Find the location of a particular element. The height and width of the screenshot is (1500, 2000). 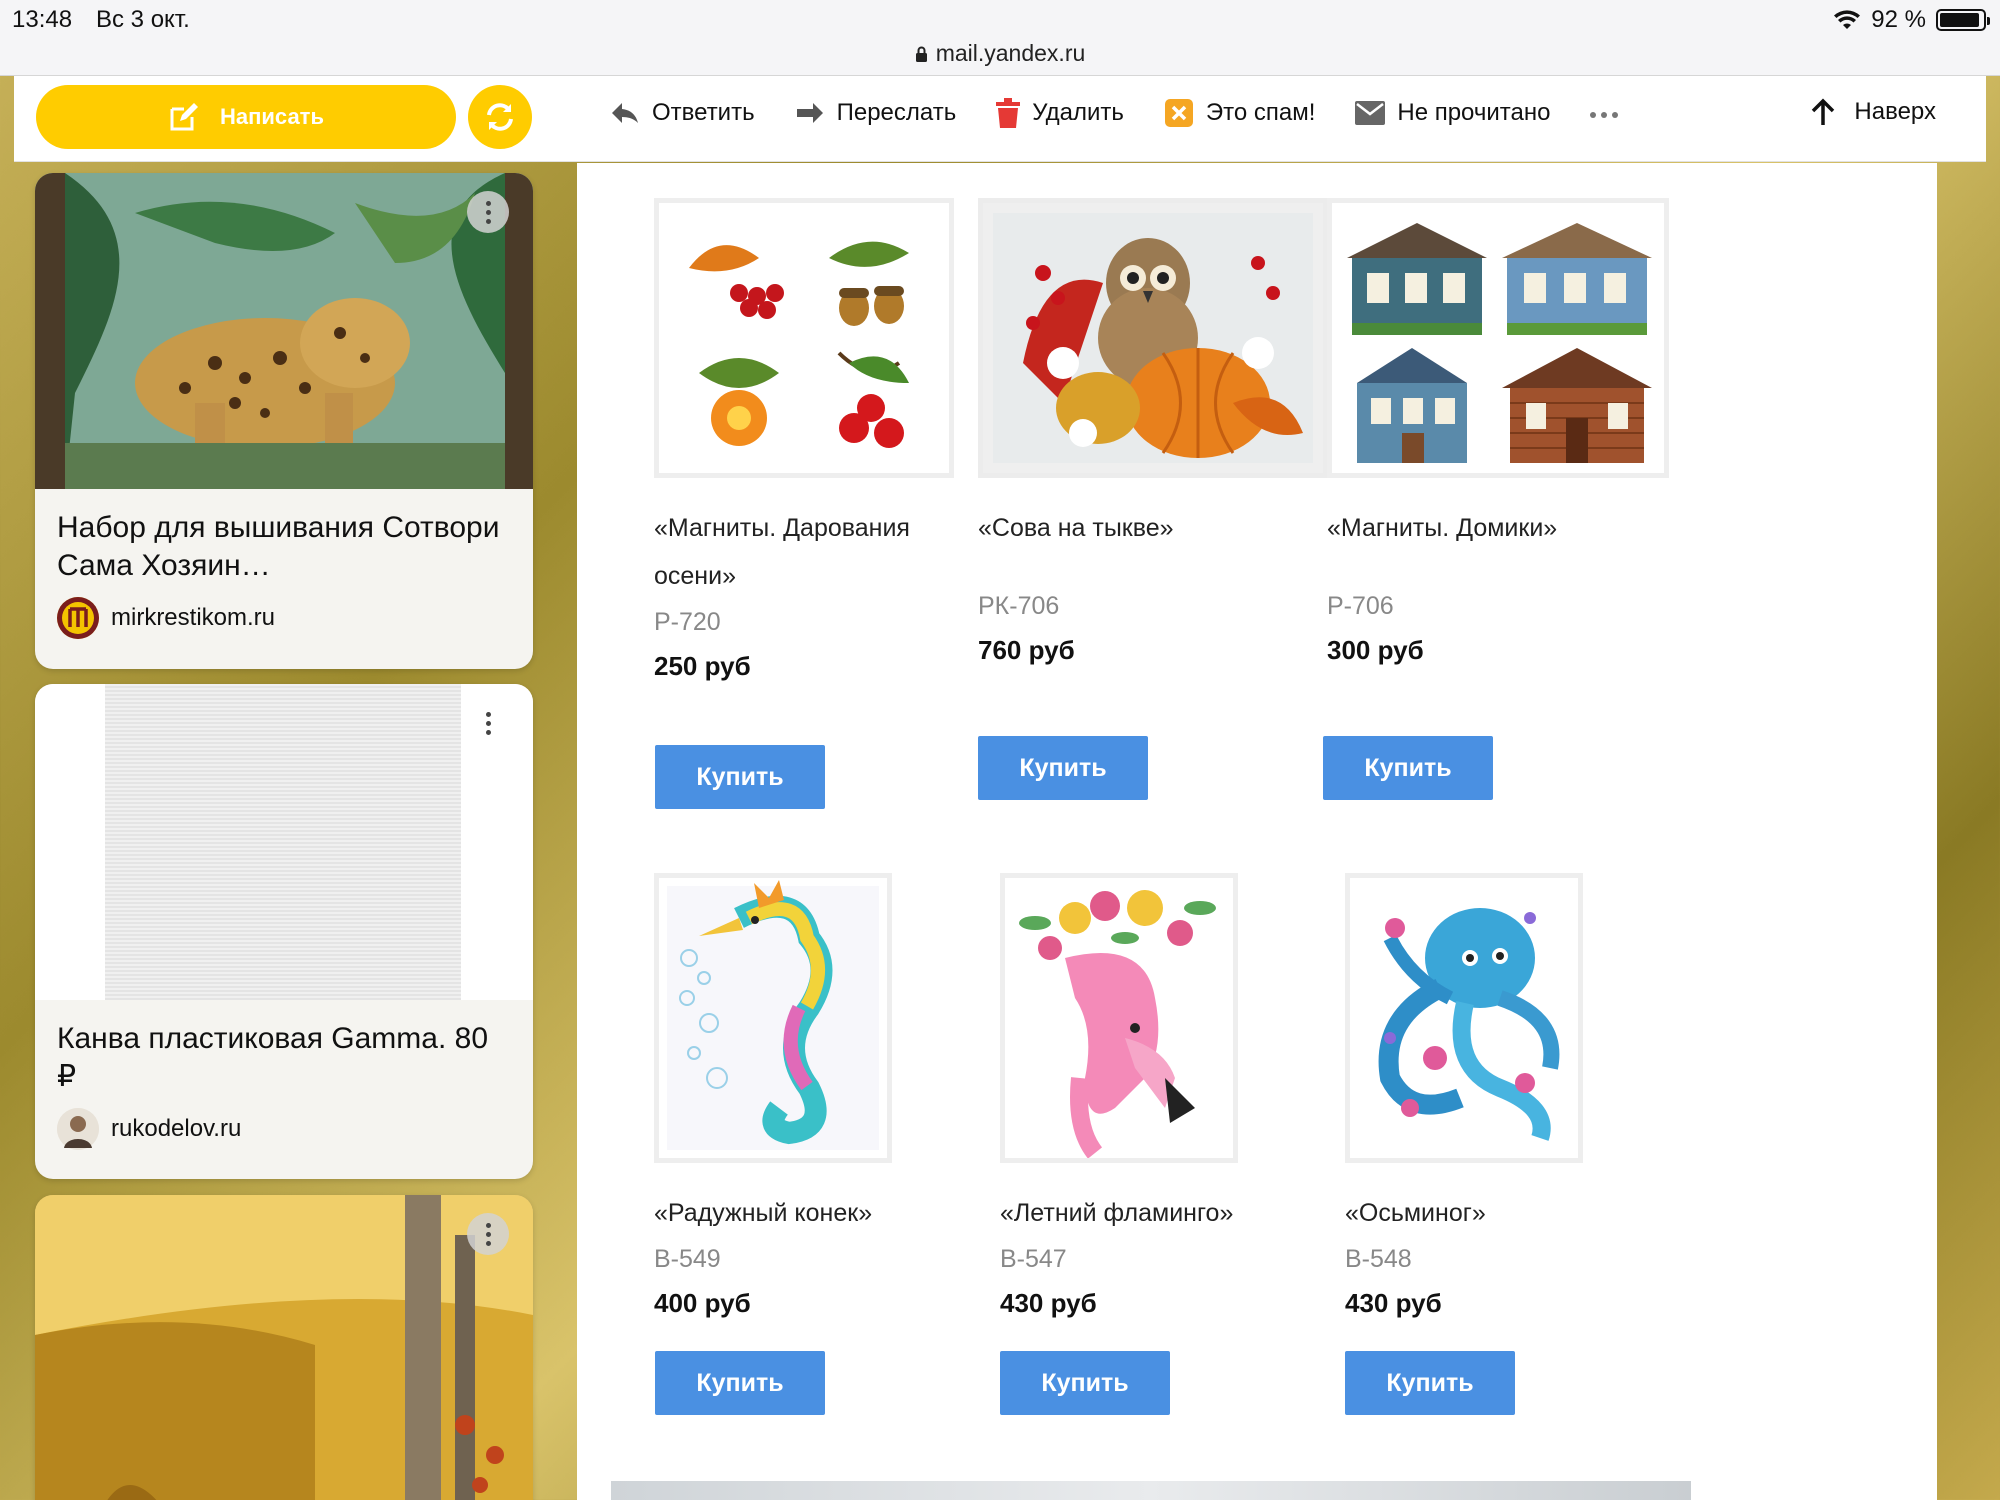

ad-source-label: mirkrestikom.ru is located at coordinates (193, 617).